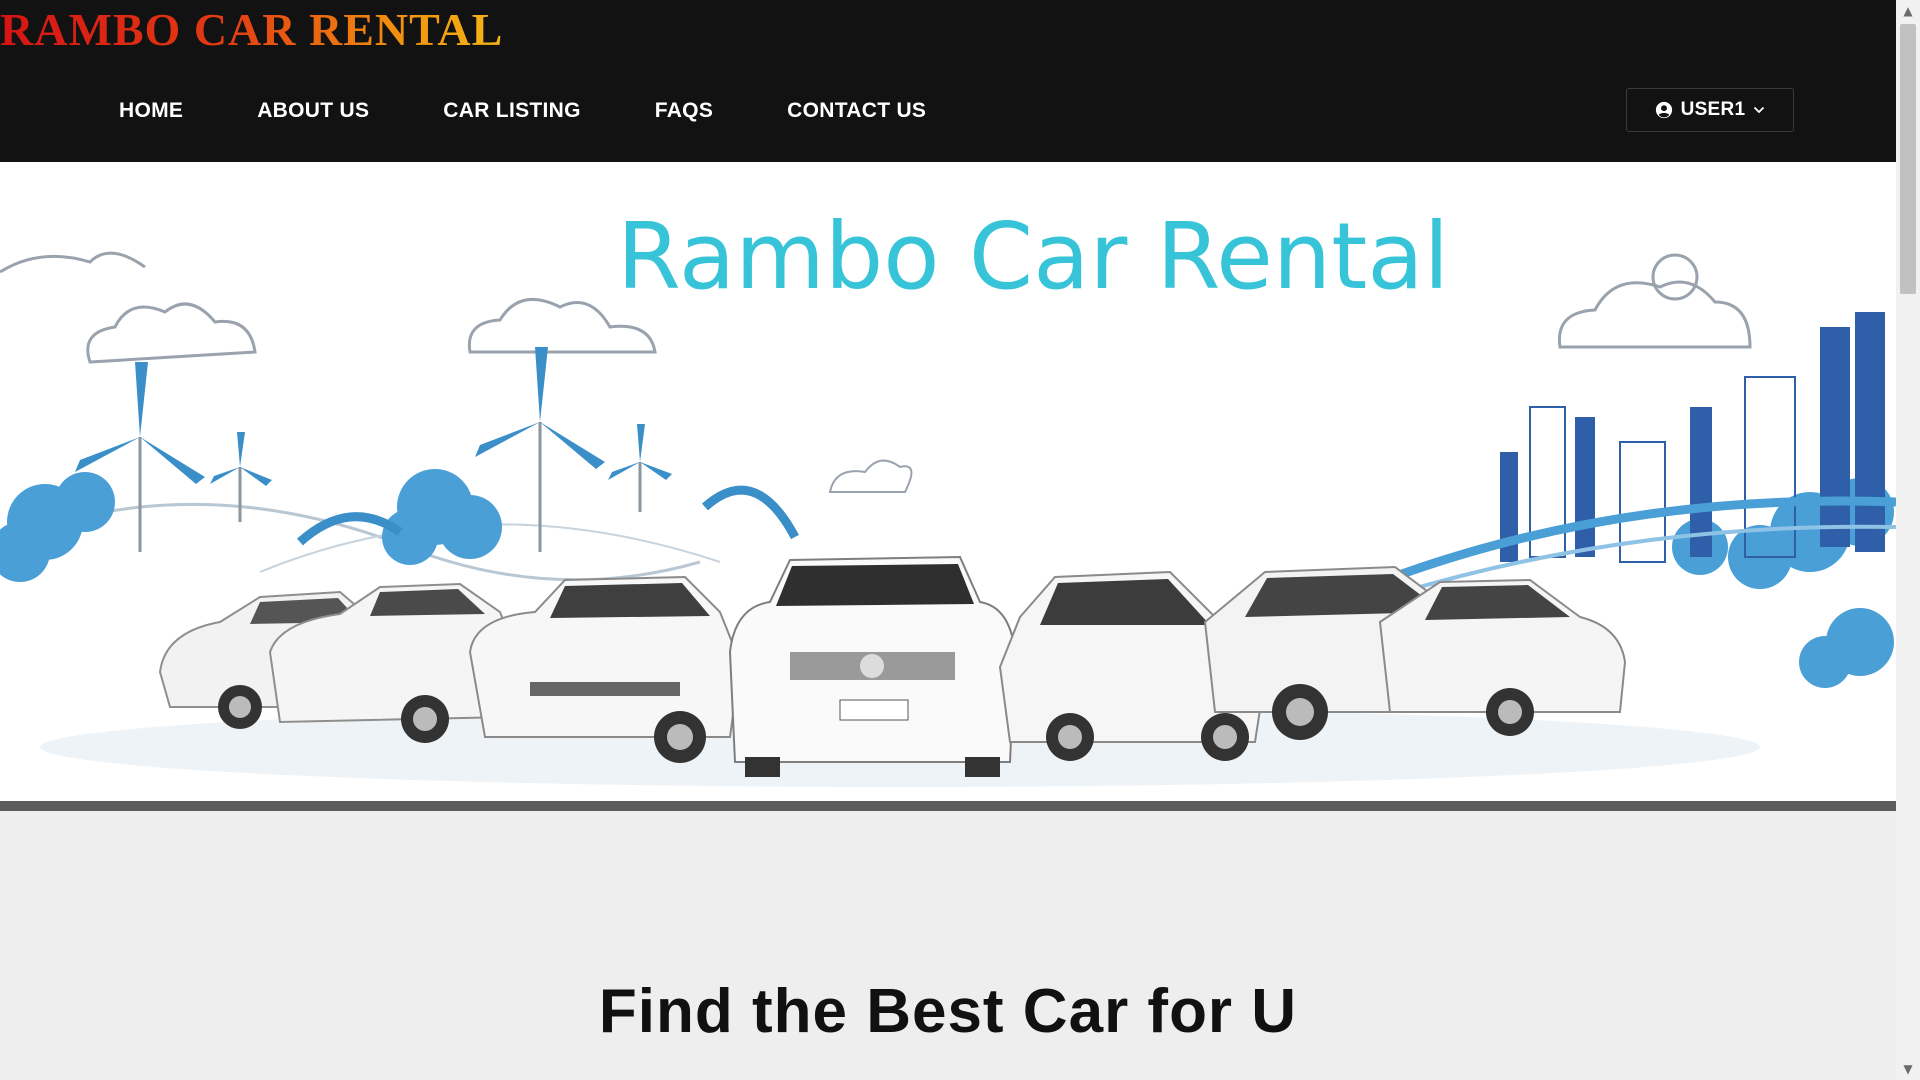 Image resolution: width=1920 pixels, height=1080 pixels. What do you see at coordinates (1663, 110) in the screenshot?
I see `user-circle-icon` at bounding box center [1663, 110].